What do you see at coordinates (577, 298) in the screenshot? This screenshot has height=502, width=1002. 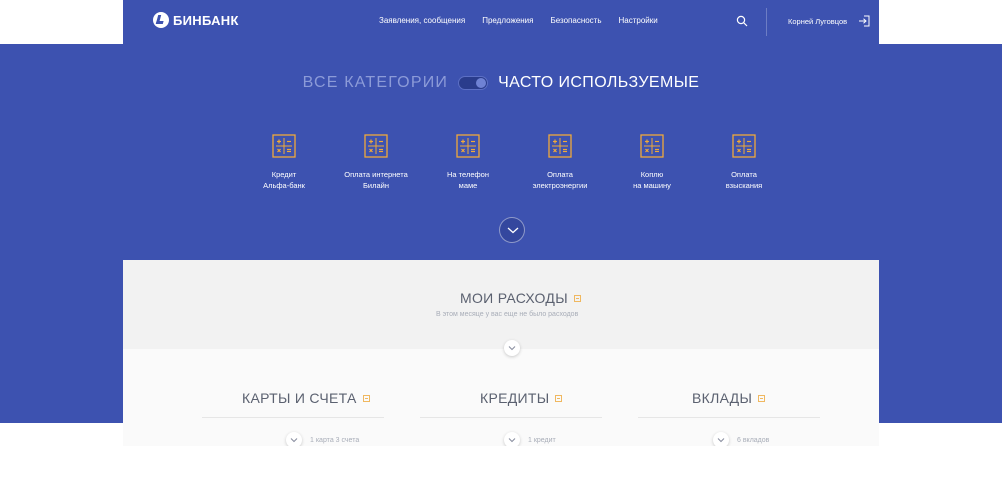 I see `expenses-info-icon` at bounding box center [577, 298].